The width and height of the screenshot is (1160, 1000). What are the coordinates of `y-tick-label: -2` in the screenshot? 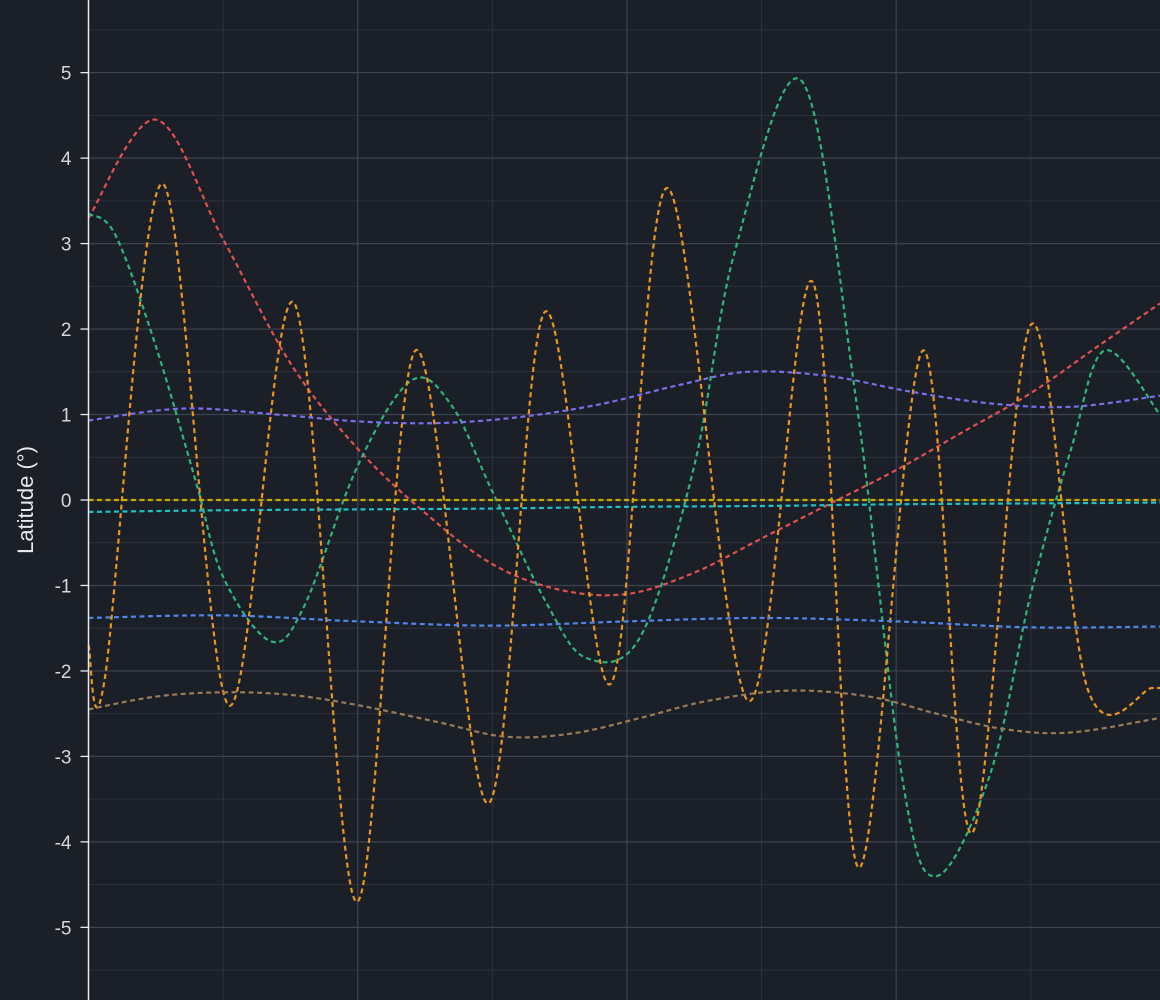 It's located at (63, 672).